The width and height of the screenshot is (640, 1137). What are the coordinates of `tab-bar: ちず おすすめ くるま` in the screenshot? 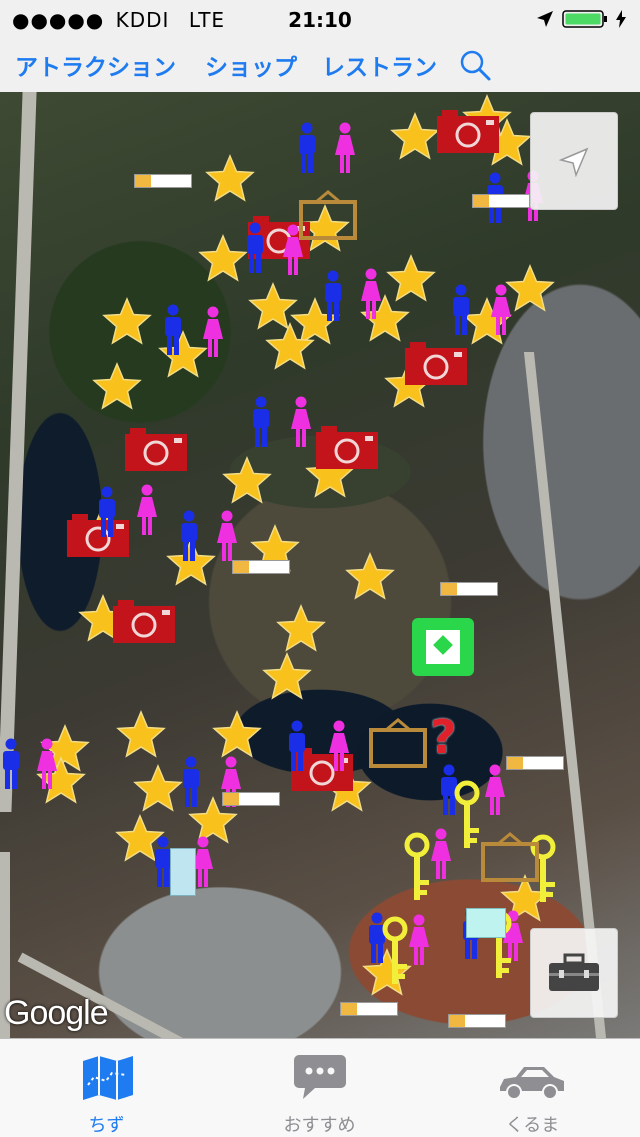 It's located at (320, 1087).